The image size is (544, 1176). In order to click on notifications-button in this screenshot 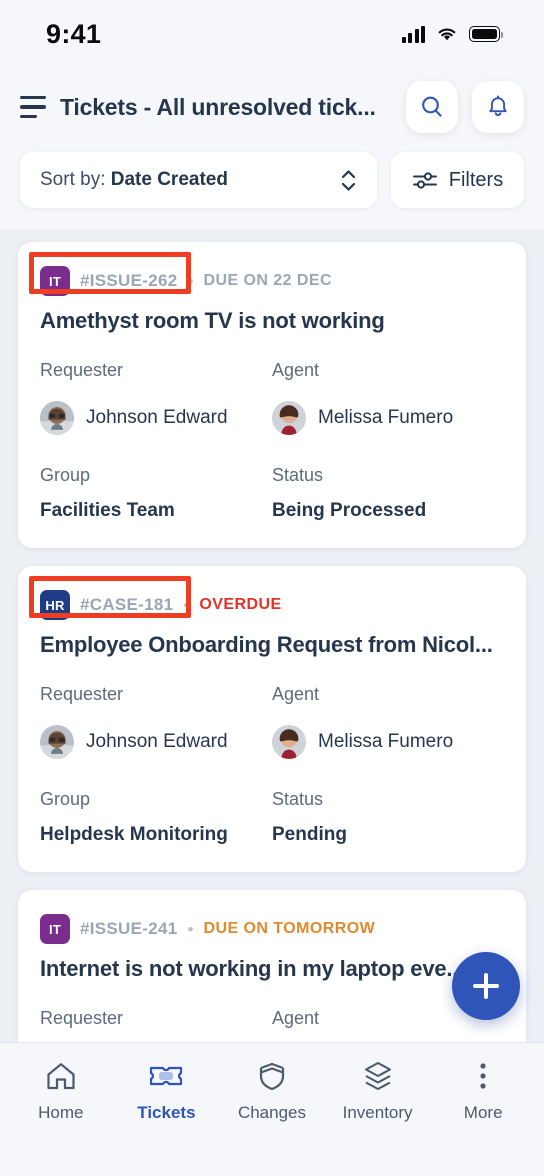, I will do `click(498, 107)`.